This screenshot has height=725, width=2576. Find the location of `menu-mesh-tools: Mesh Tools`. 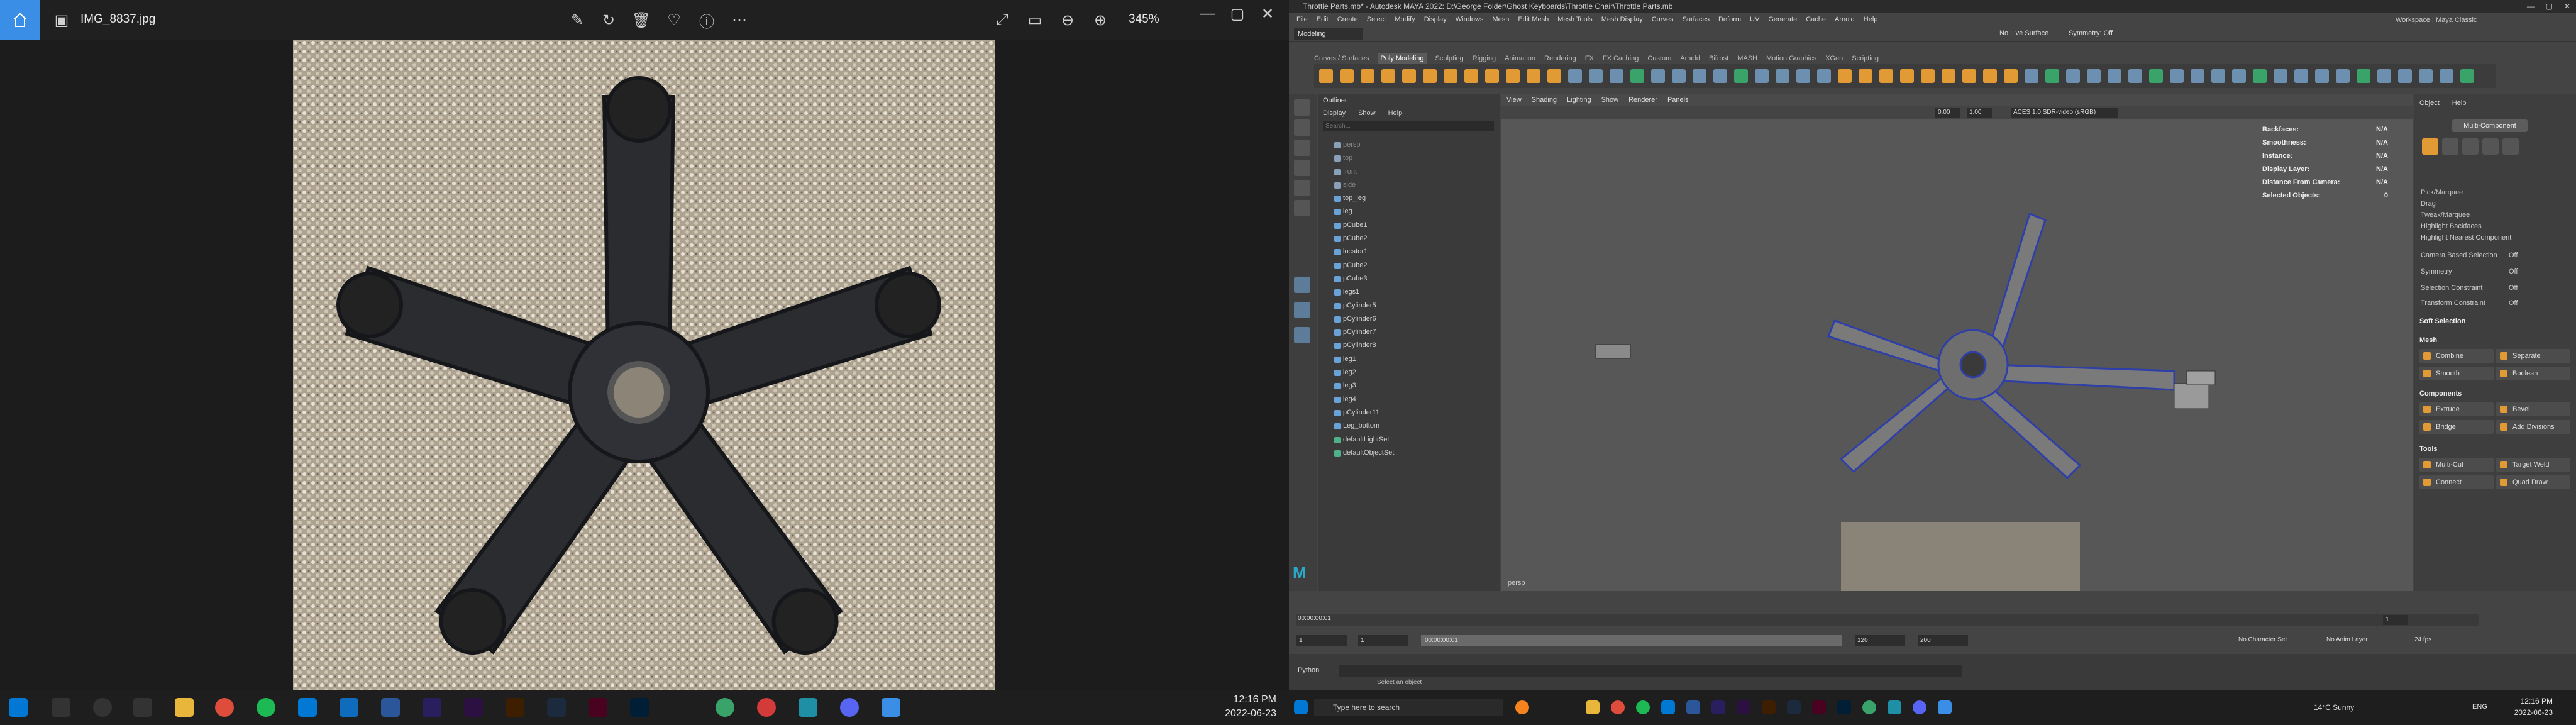

menu-mesh-tools: Mesh Tools is located at coordinates (1574, 19).